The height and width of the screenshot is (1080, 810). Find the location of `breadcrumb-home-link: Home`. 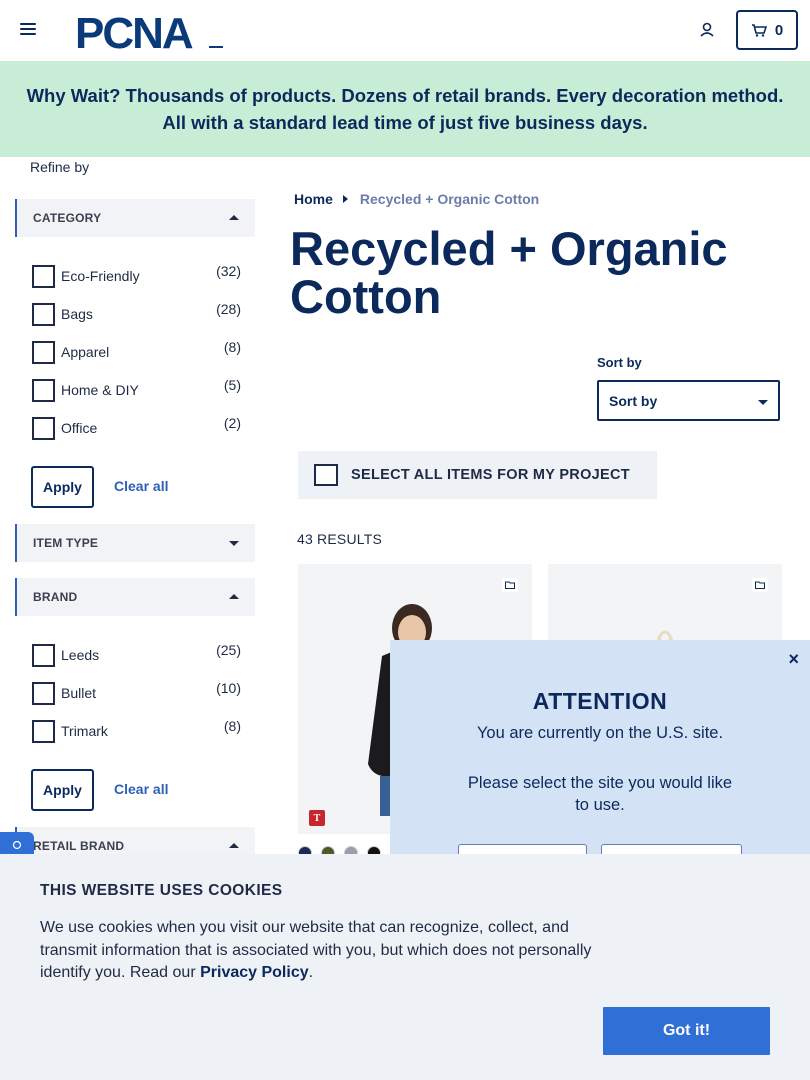

breadcrumb-home-link: Home is located at coordinates (313, 199).